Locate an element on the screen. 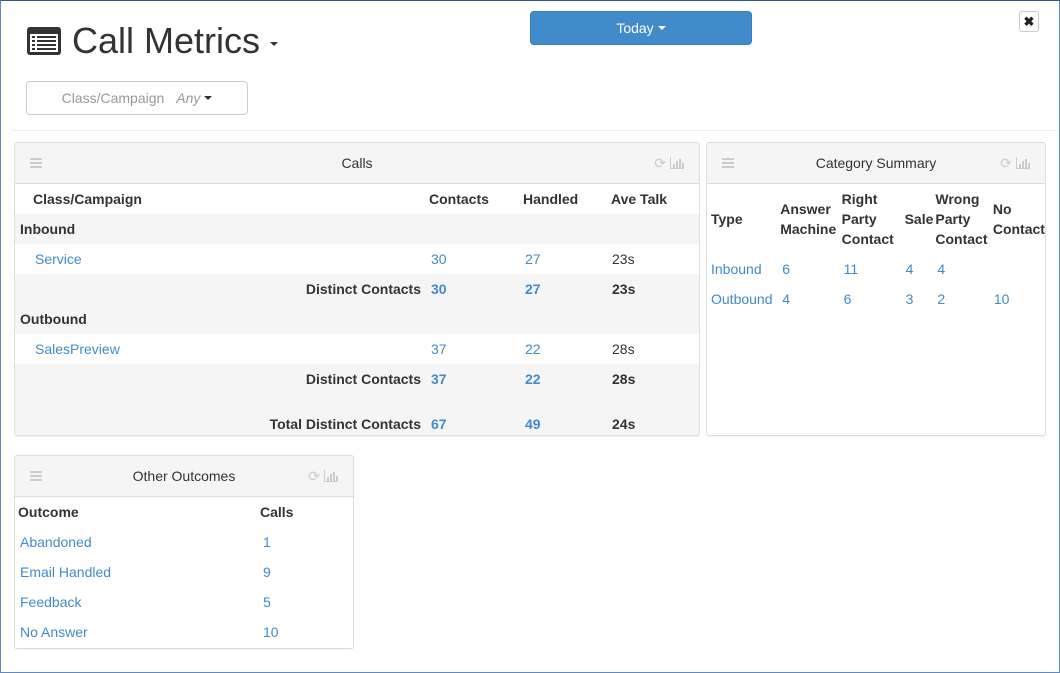  title-dropdown-caret-icon is located at coordinates (274, 44).